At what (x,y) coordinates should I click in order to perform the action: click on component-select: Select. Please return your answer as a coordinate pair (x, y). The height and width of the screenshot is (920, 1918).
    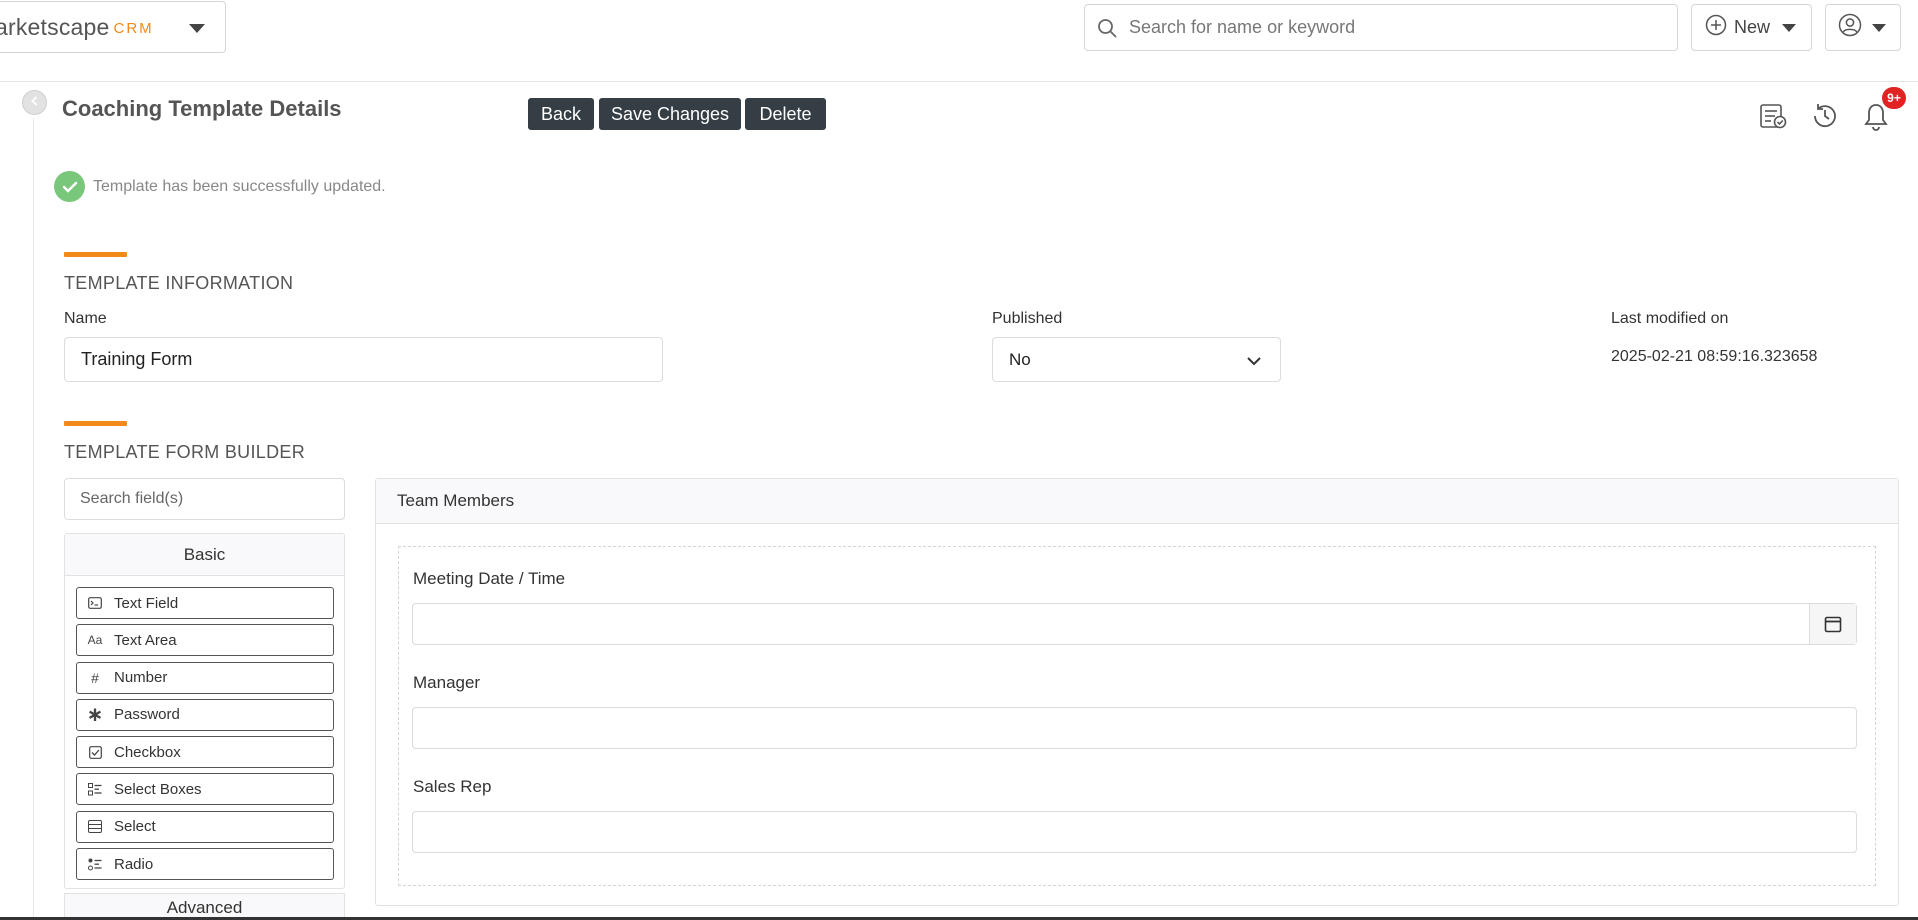
    Looking at the image, I should click on (205, 826).